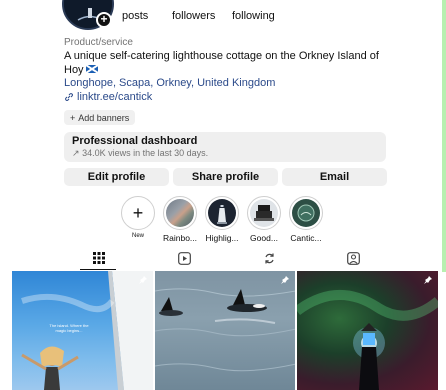  What do you see at coordinates (169, 83) in the screenshot?
I see `profile-location: Longhope, Scapa, Orkney, United Kingdom` at bounding box center [169, 83].